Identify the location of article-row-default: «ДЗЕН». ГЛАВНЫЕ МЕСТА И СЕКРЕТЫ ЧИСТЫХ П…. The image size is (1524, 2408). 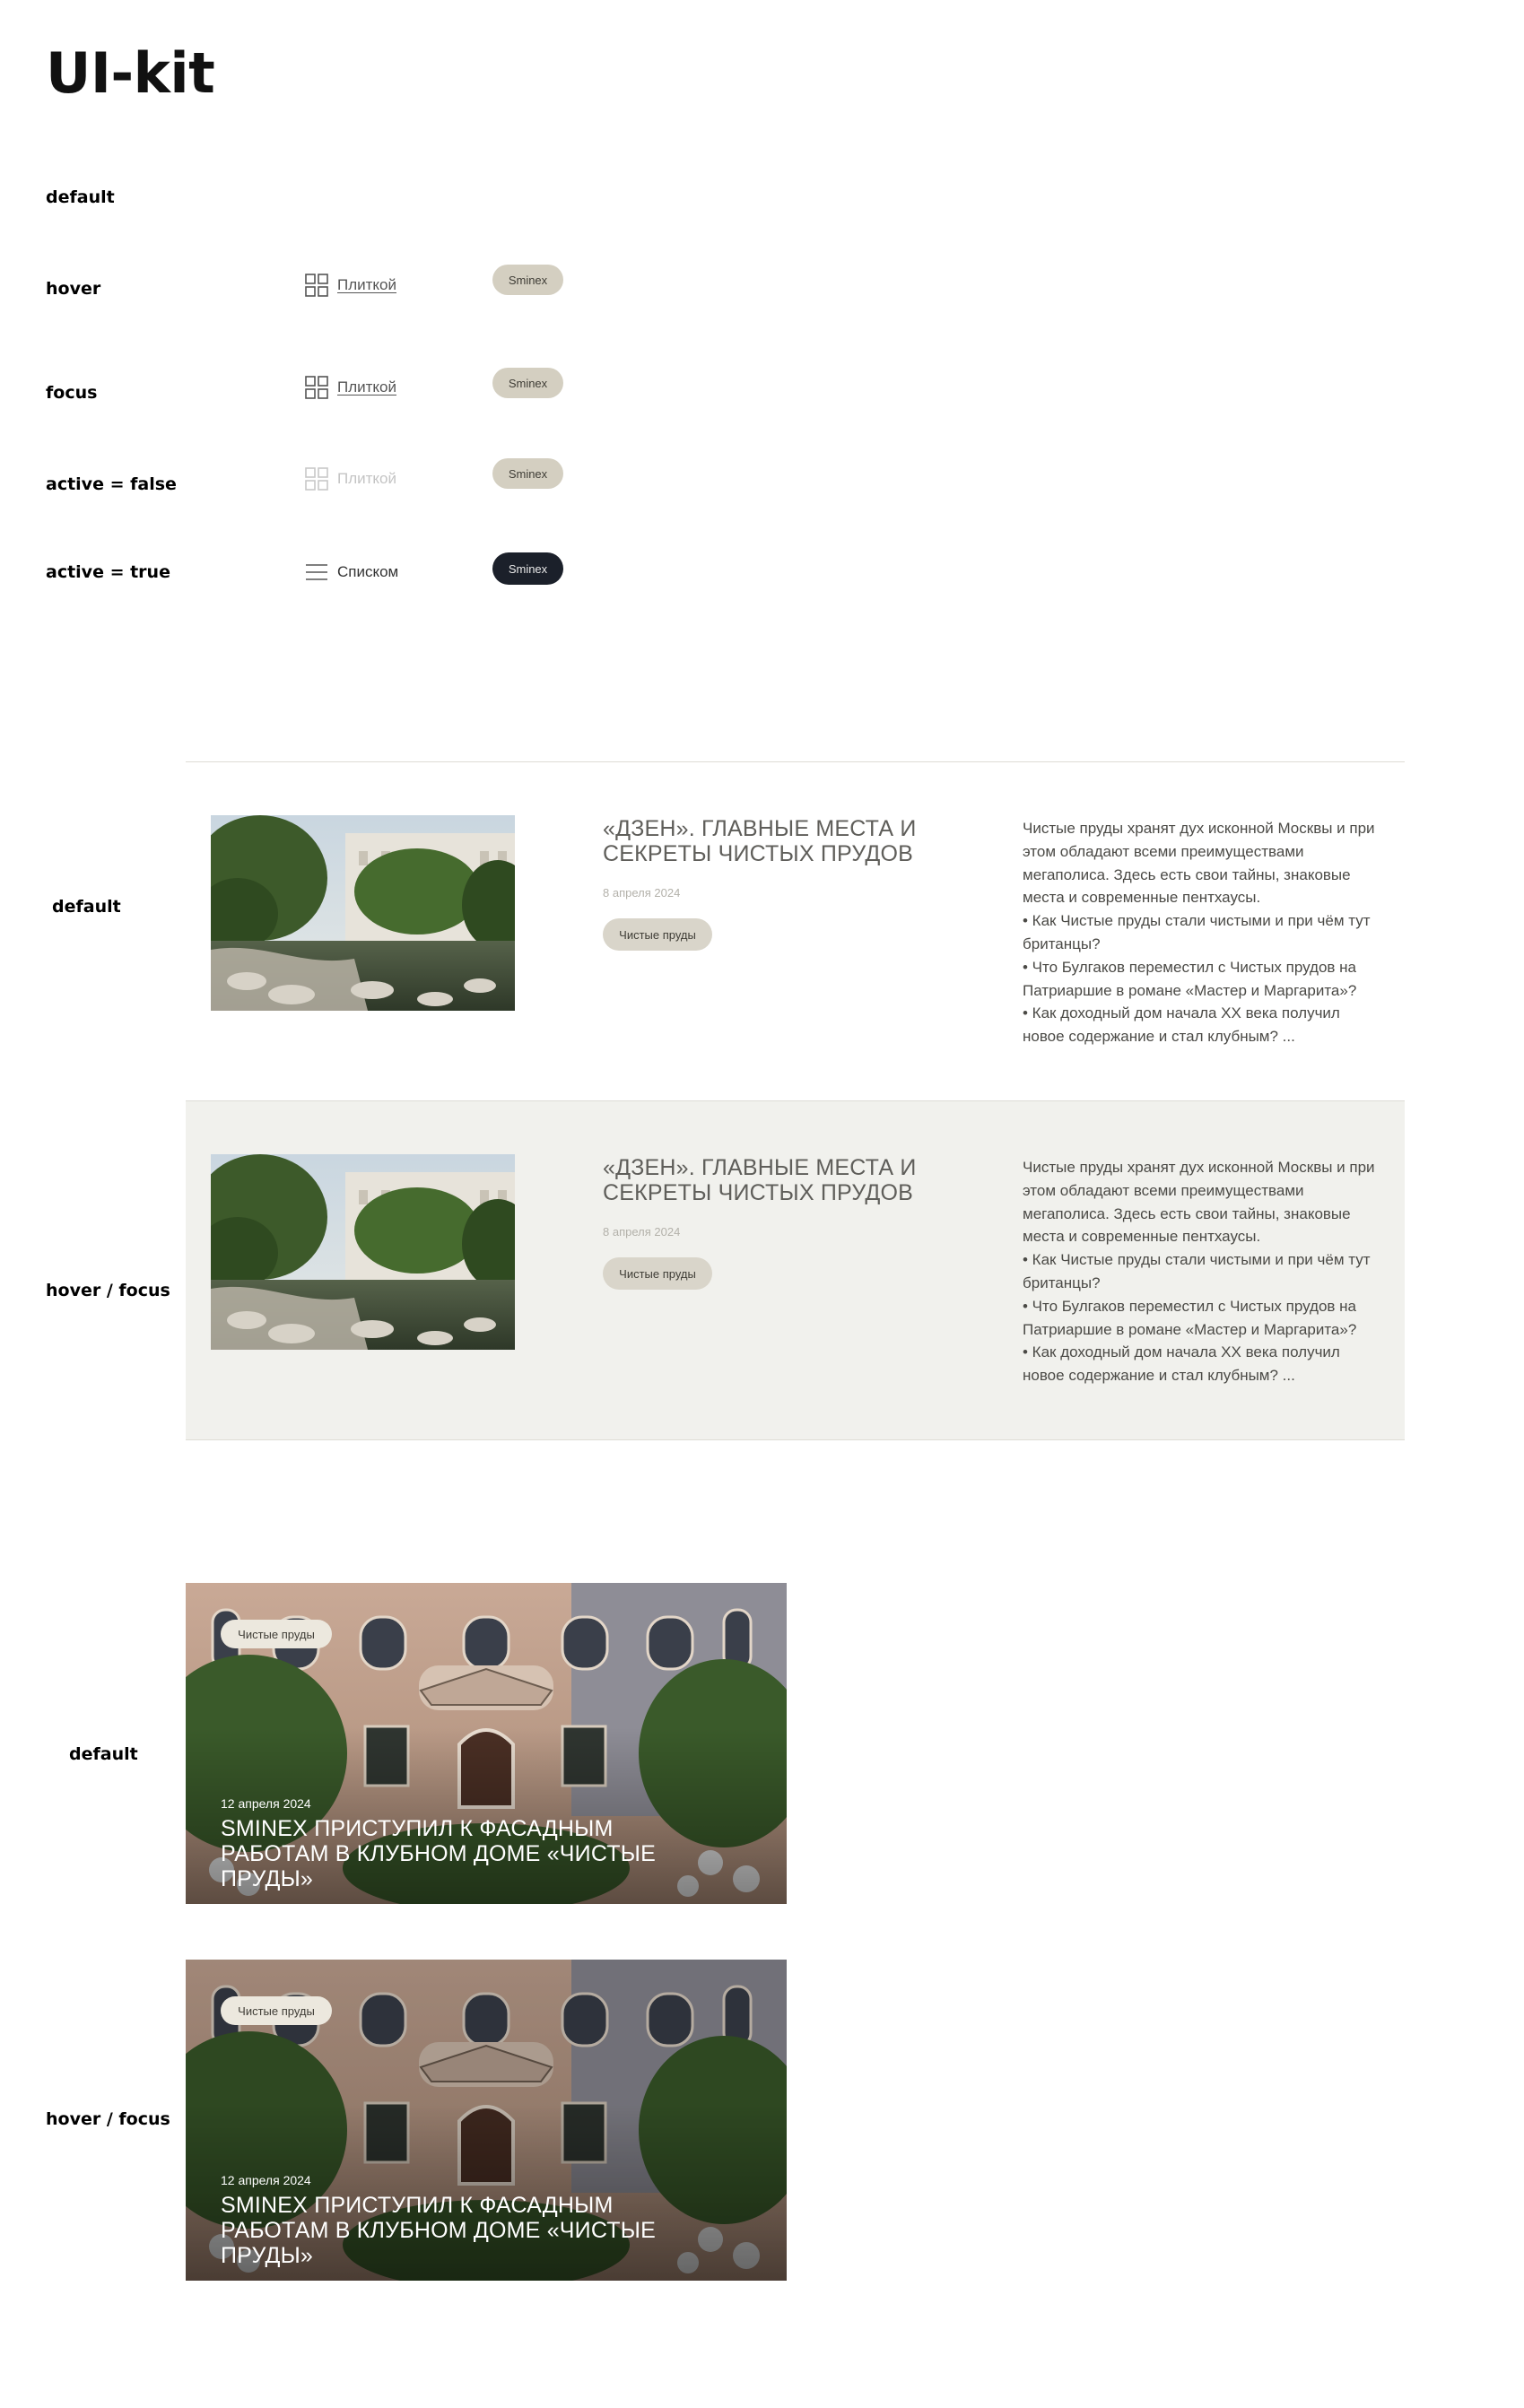
(795, 931).